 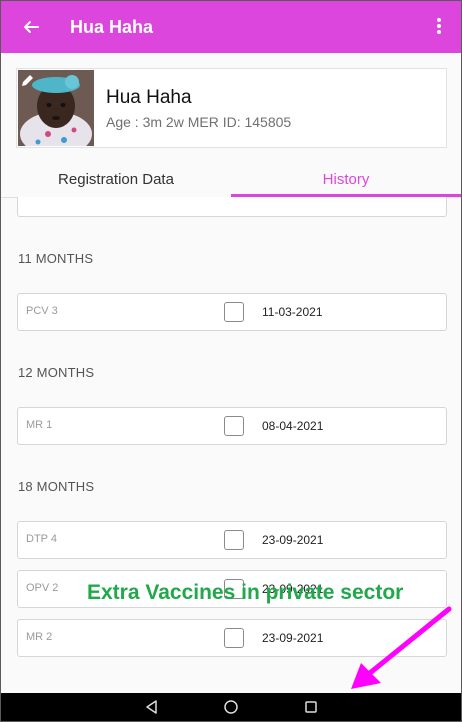 What do you see at coordinates (346, 179) in the screenshot?
I see `tab-history: History` at bounding box center [346, 179].